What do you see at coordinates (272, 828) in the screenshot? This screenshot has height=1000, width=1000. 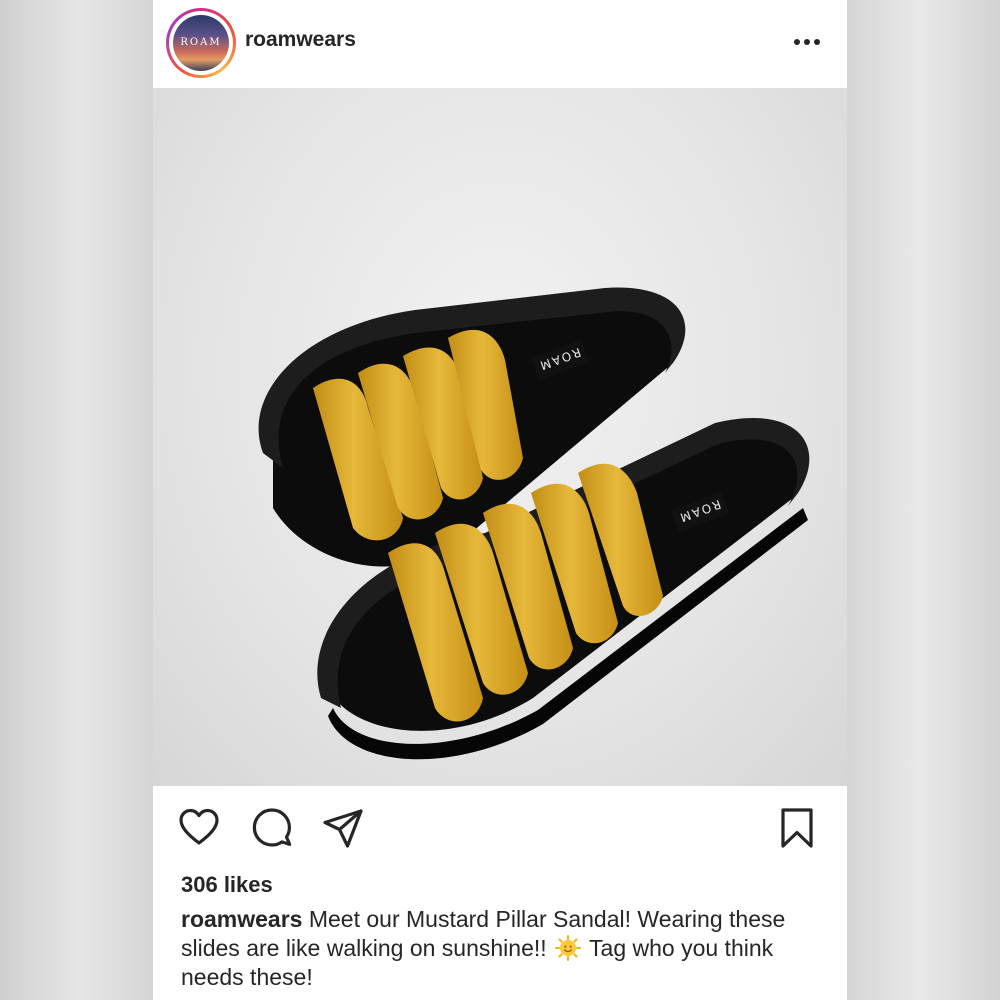 I see `comment-icon` at bounding box center [272, 828].